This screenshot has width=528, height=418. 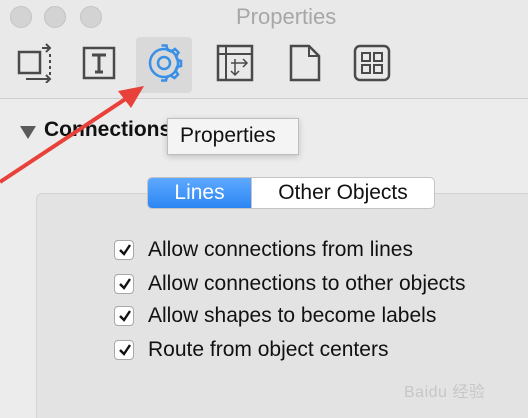 I want to click on title-bar: Properties, so click(x=264, y=16).